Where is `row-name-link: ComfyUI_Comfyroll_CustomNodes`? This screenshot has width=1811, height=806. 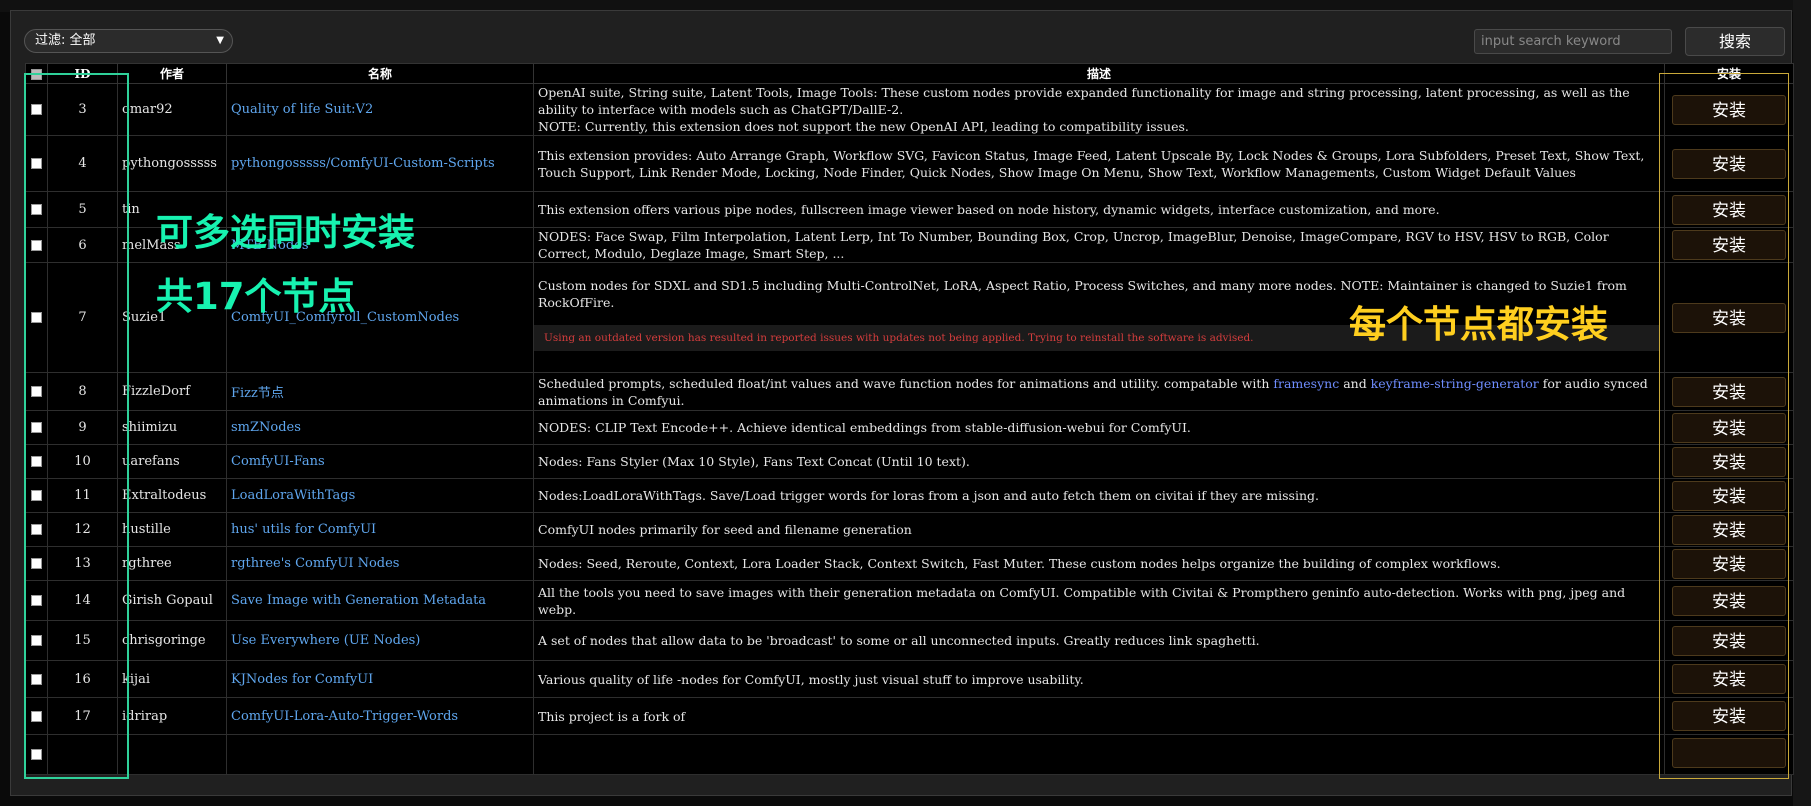
row-name-link: ComfyUI_Comfyroll_CustomNodes is located at coordinates (380, 317).